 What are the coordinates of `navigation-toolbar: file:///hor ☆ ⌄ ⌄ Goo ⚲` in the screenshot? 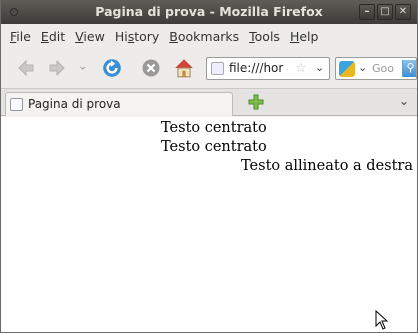 It's located at (209, 68).